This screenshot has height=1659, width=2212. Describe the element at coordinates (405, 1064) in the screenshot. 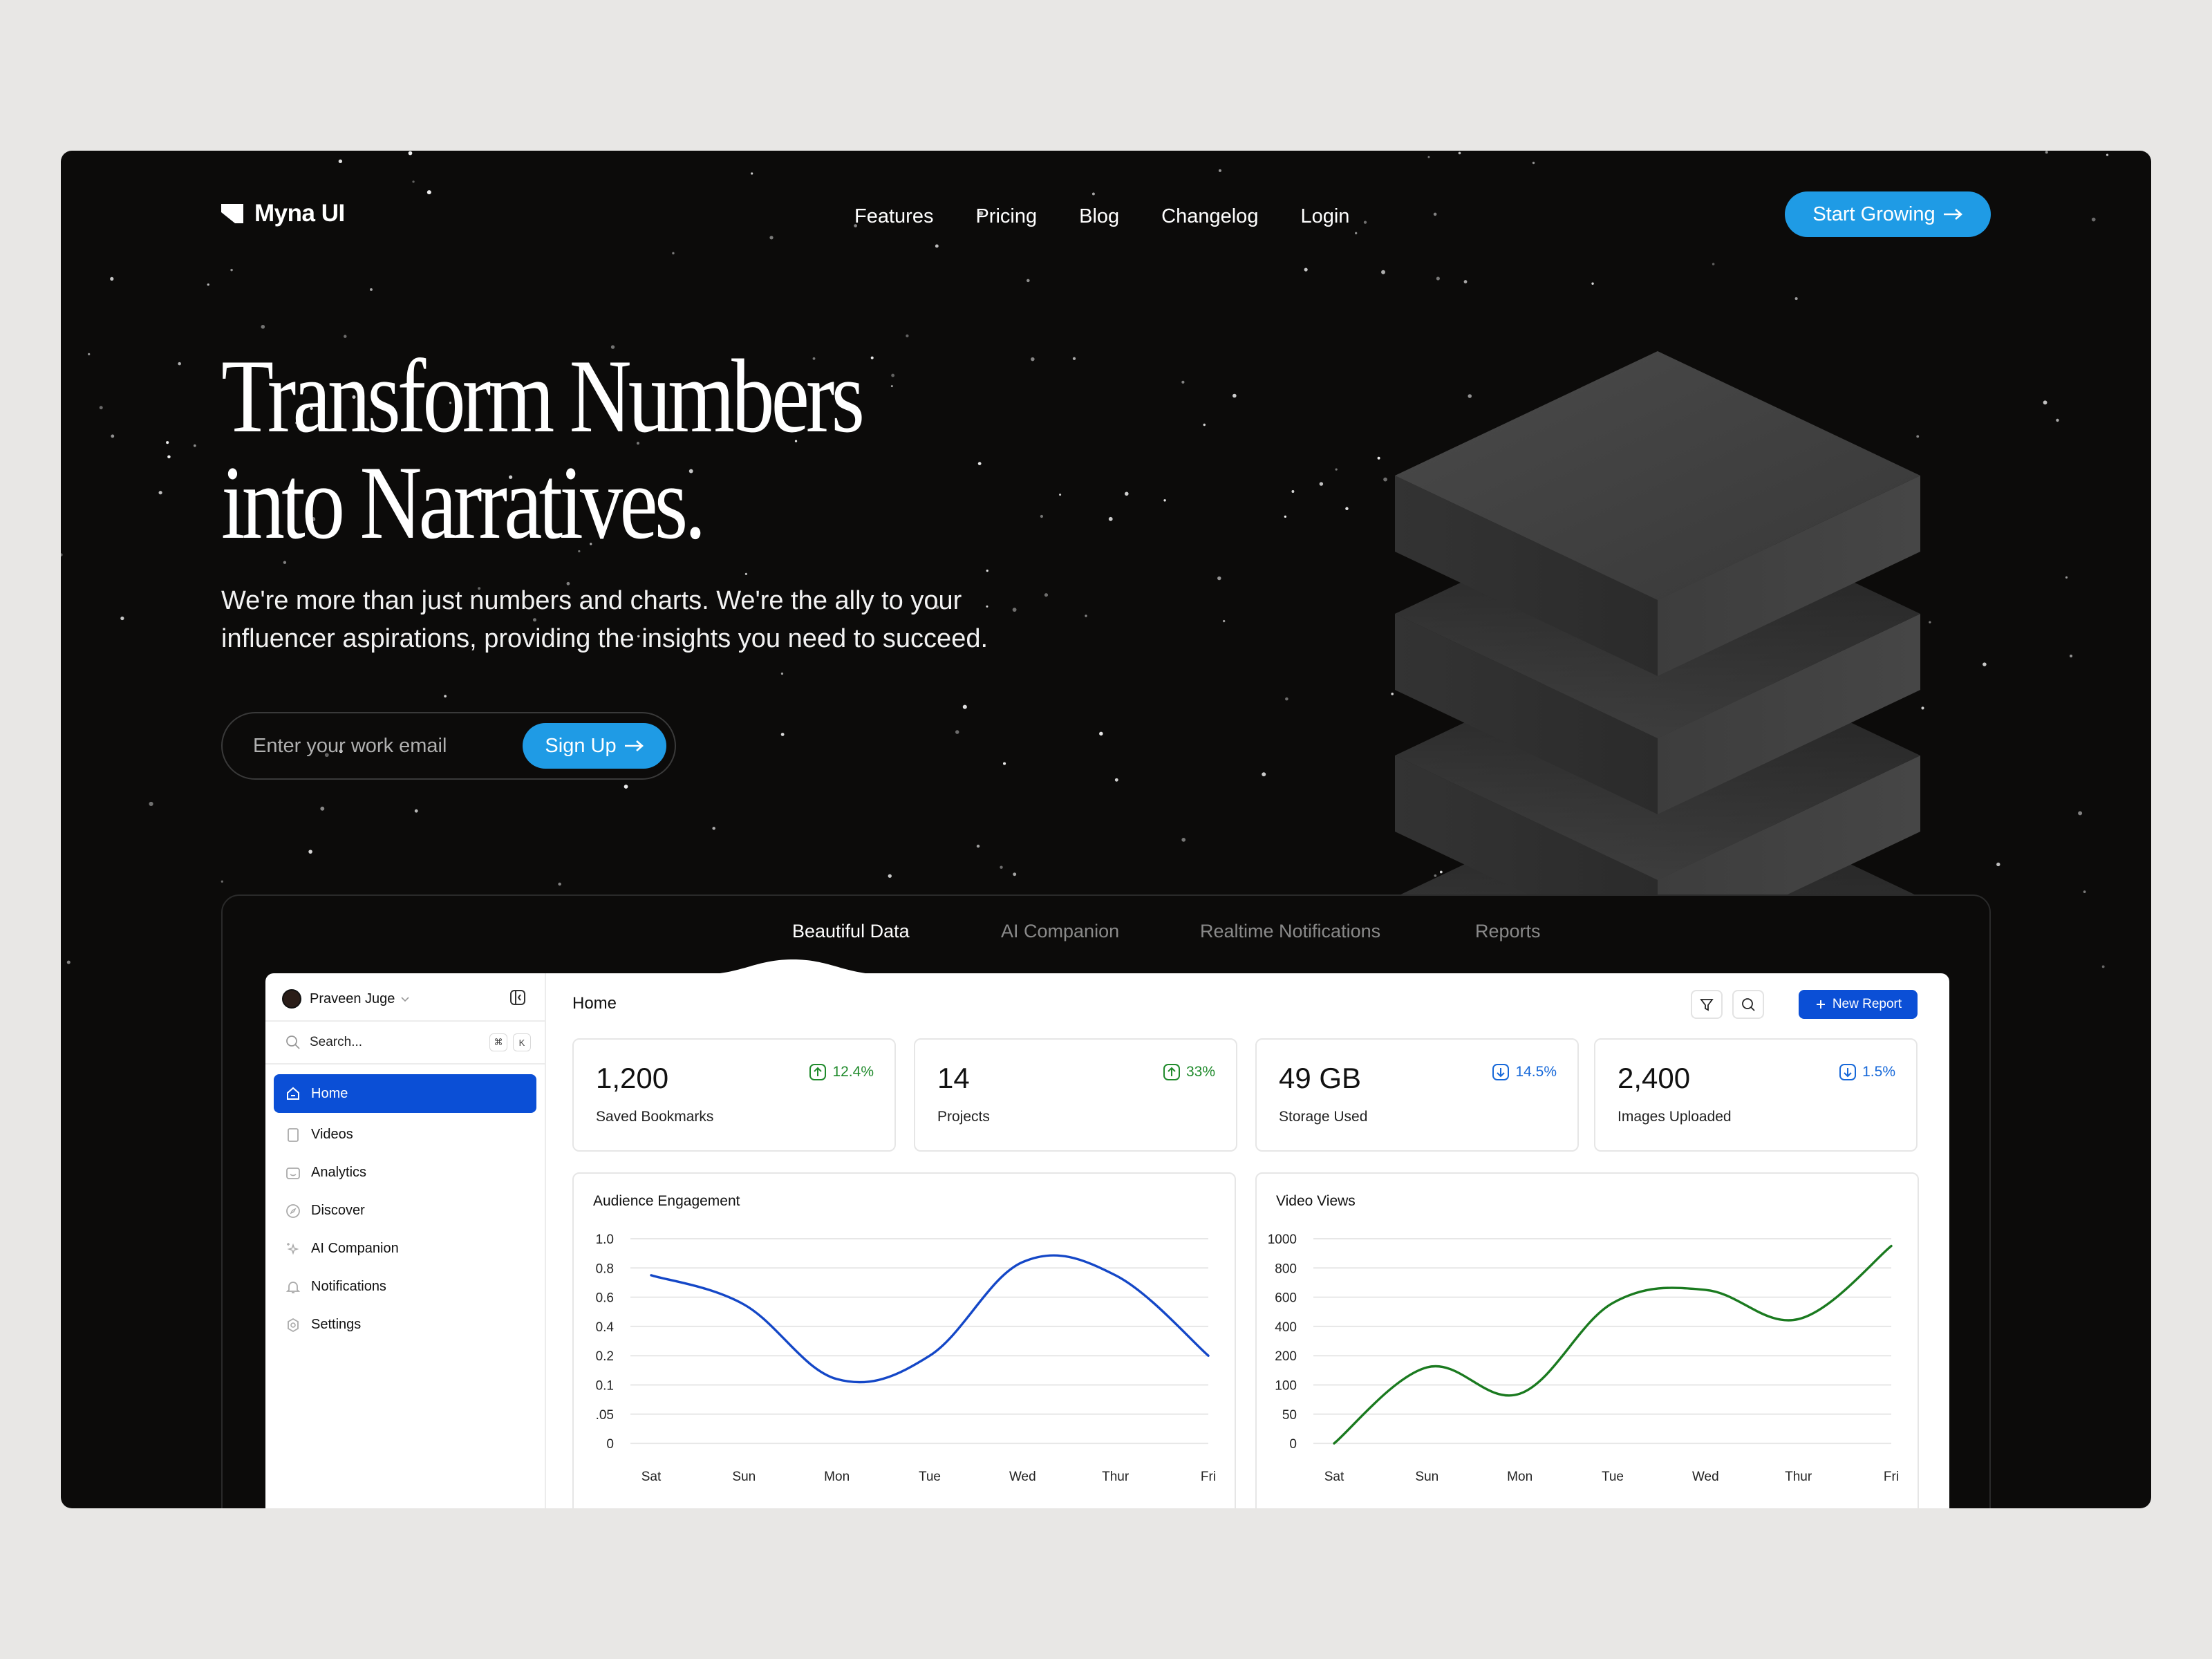

I see `sidebar-divider` at that location.